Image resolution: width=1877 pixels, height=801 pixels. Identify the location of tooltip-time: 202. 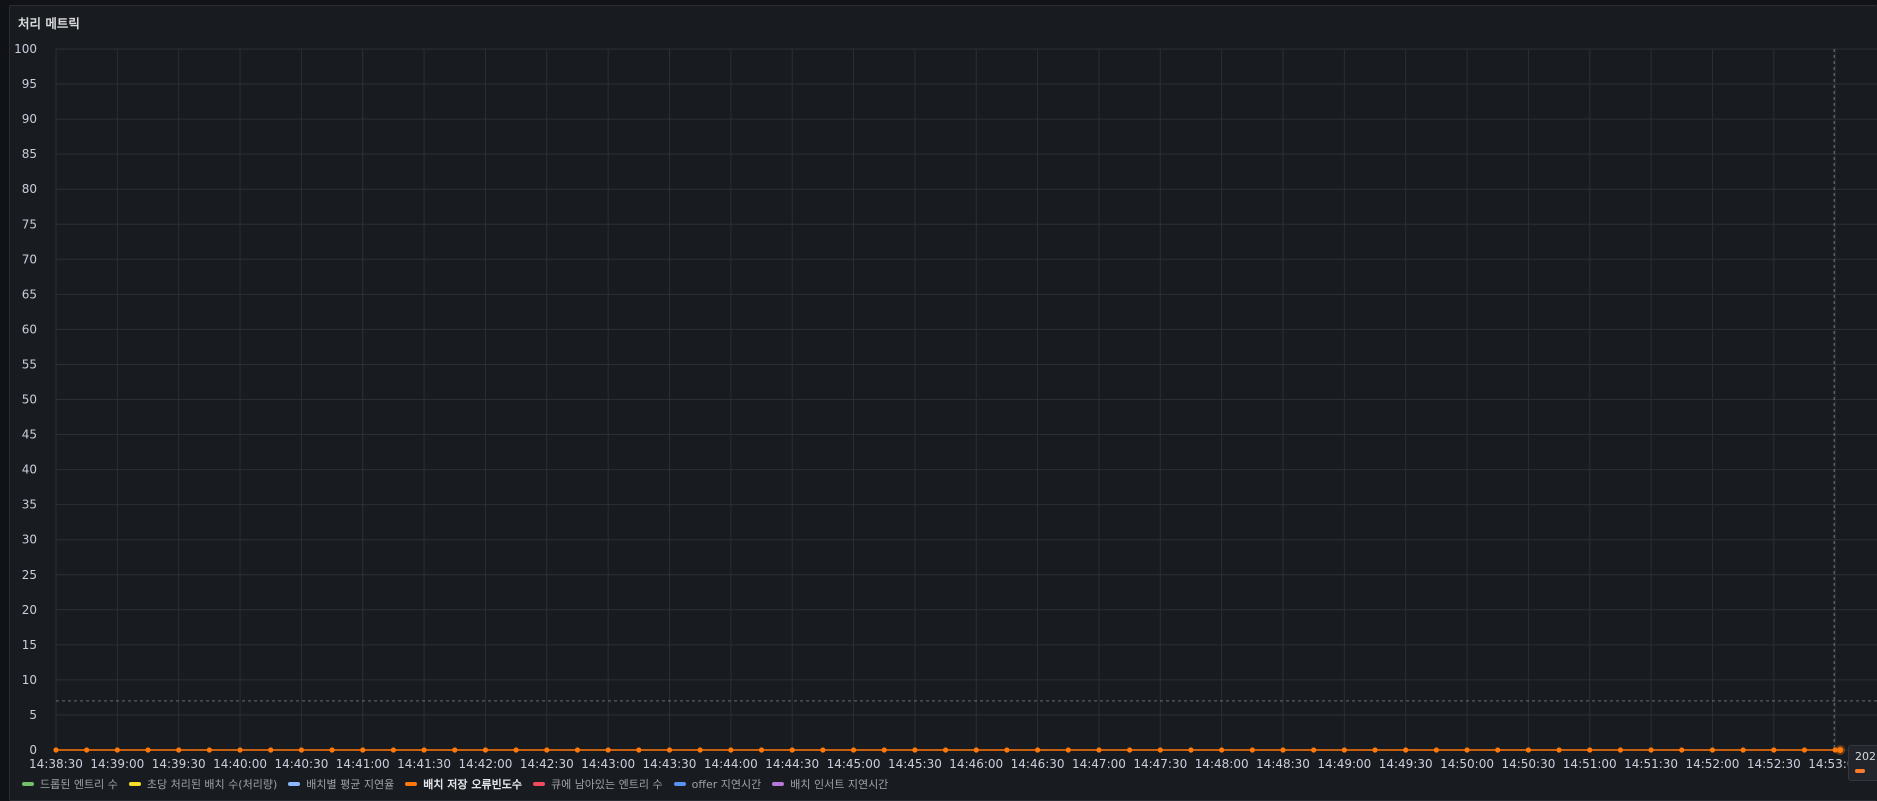
(1865, 756).